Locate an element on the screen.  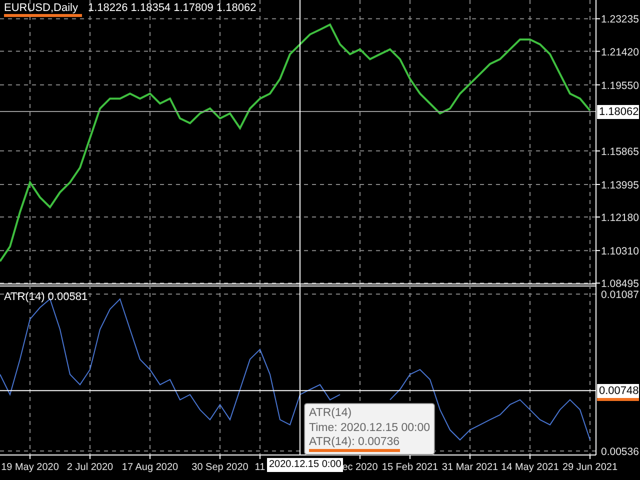
axis-label: 1.23235 is located at coordinates (620, 20).